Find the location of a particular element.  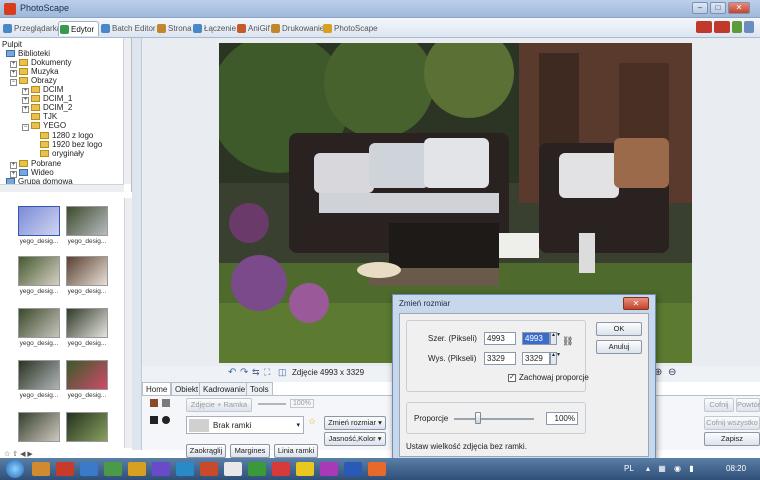

maximize-button: □ is located at coordinates (718, 8).